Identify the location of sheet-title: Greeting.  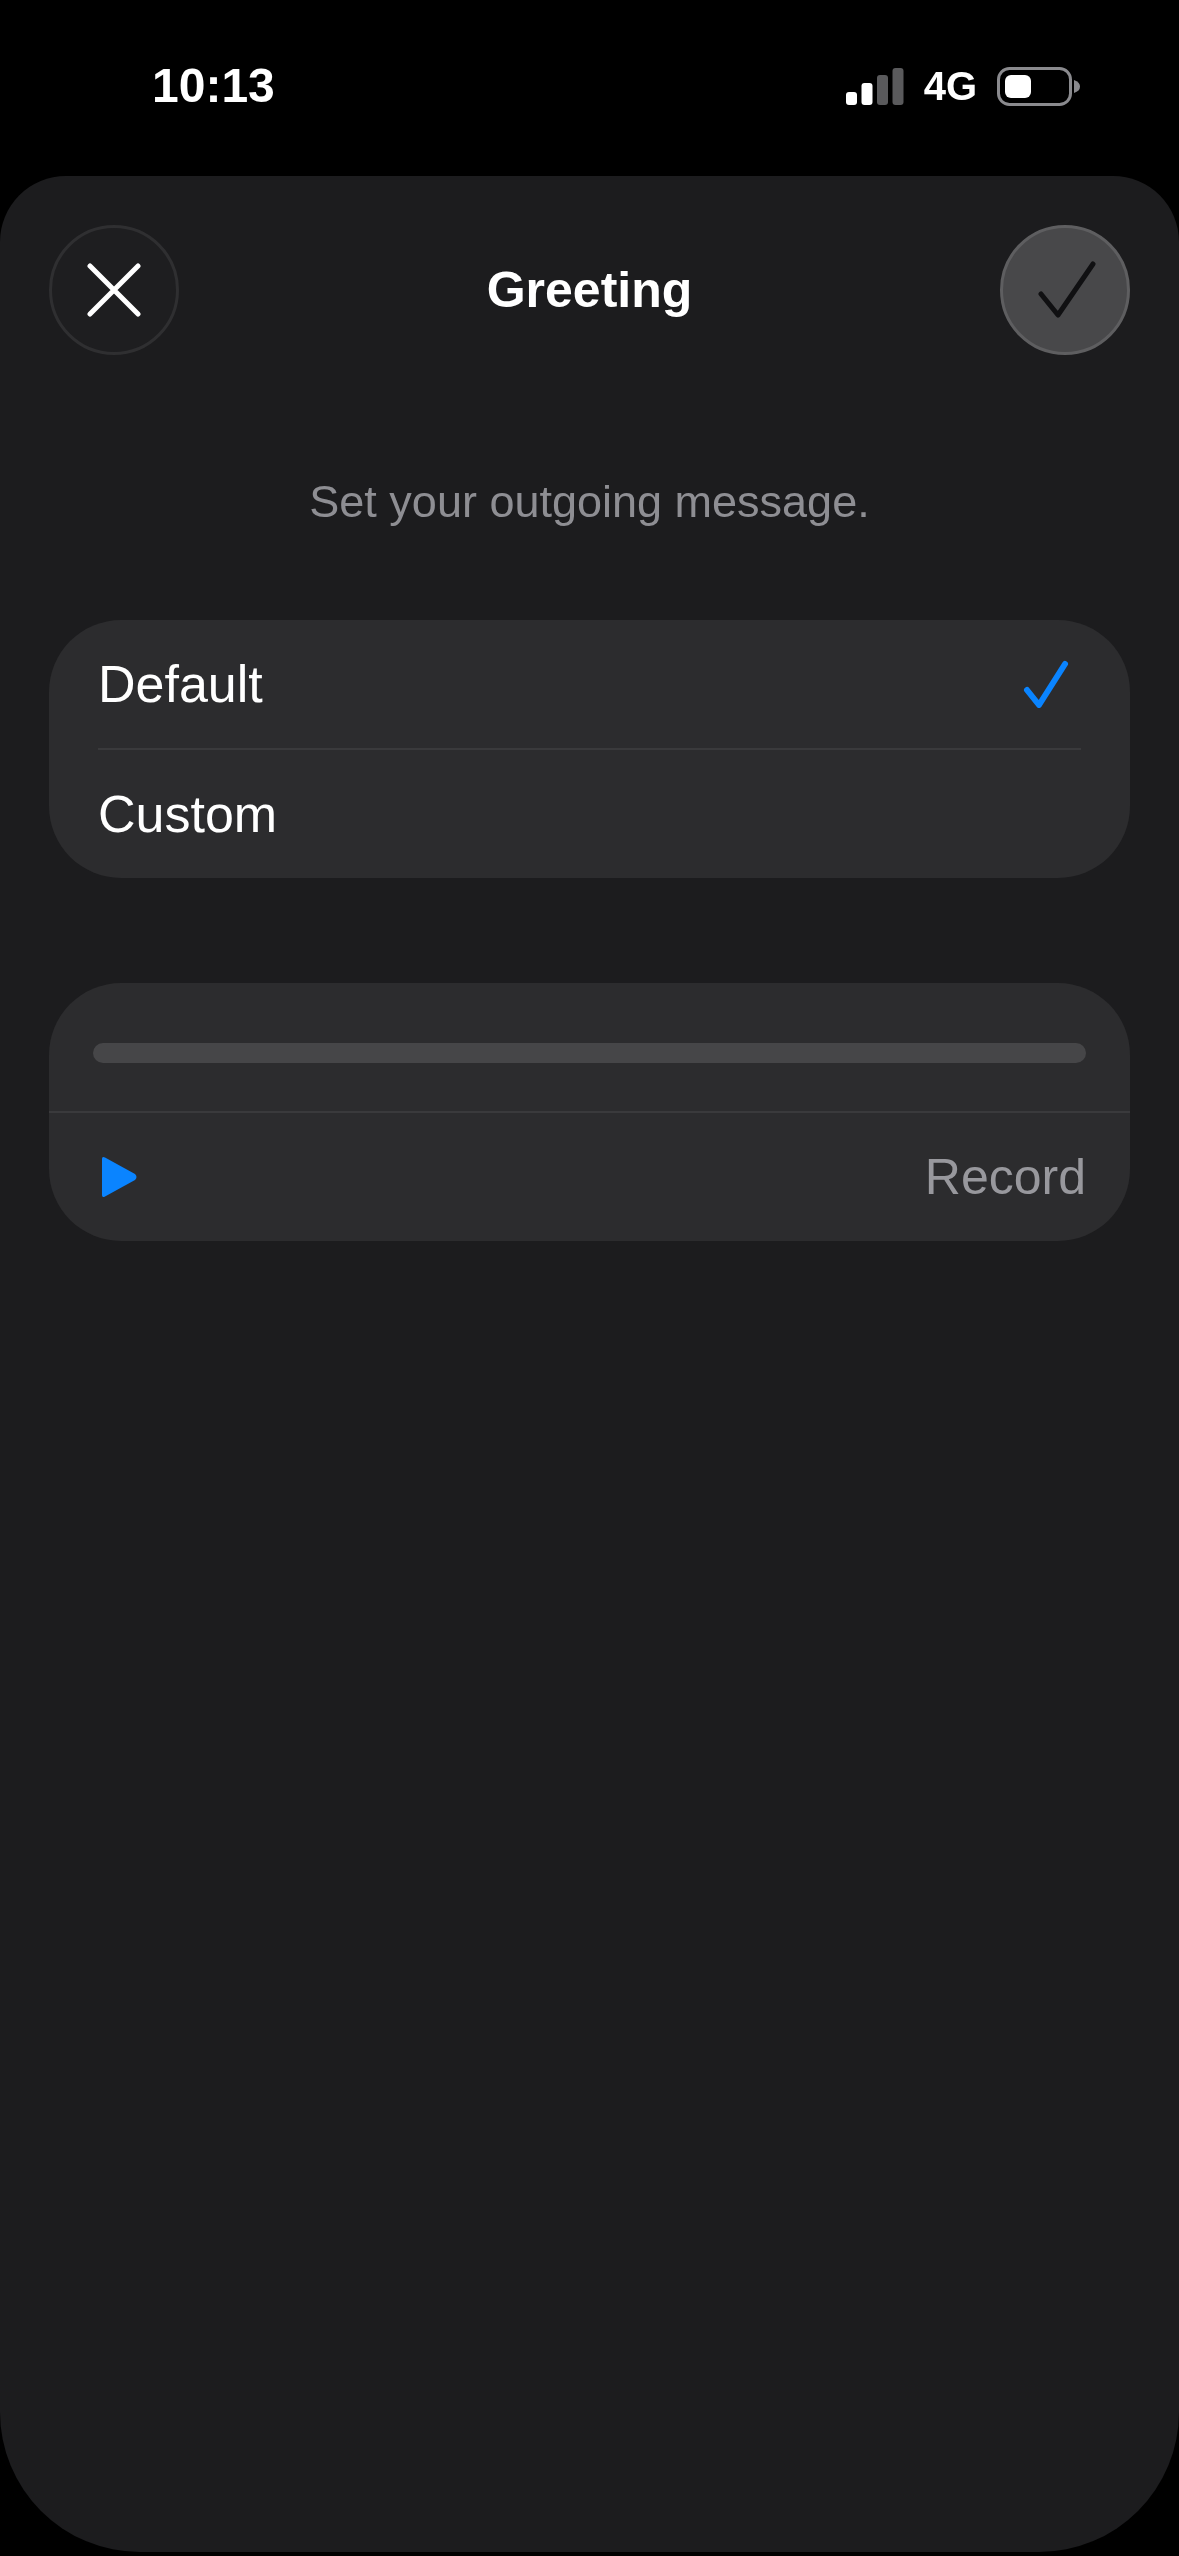
(589, 290).